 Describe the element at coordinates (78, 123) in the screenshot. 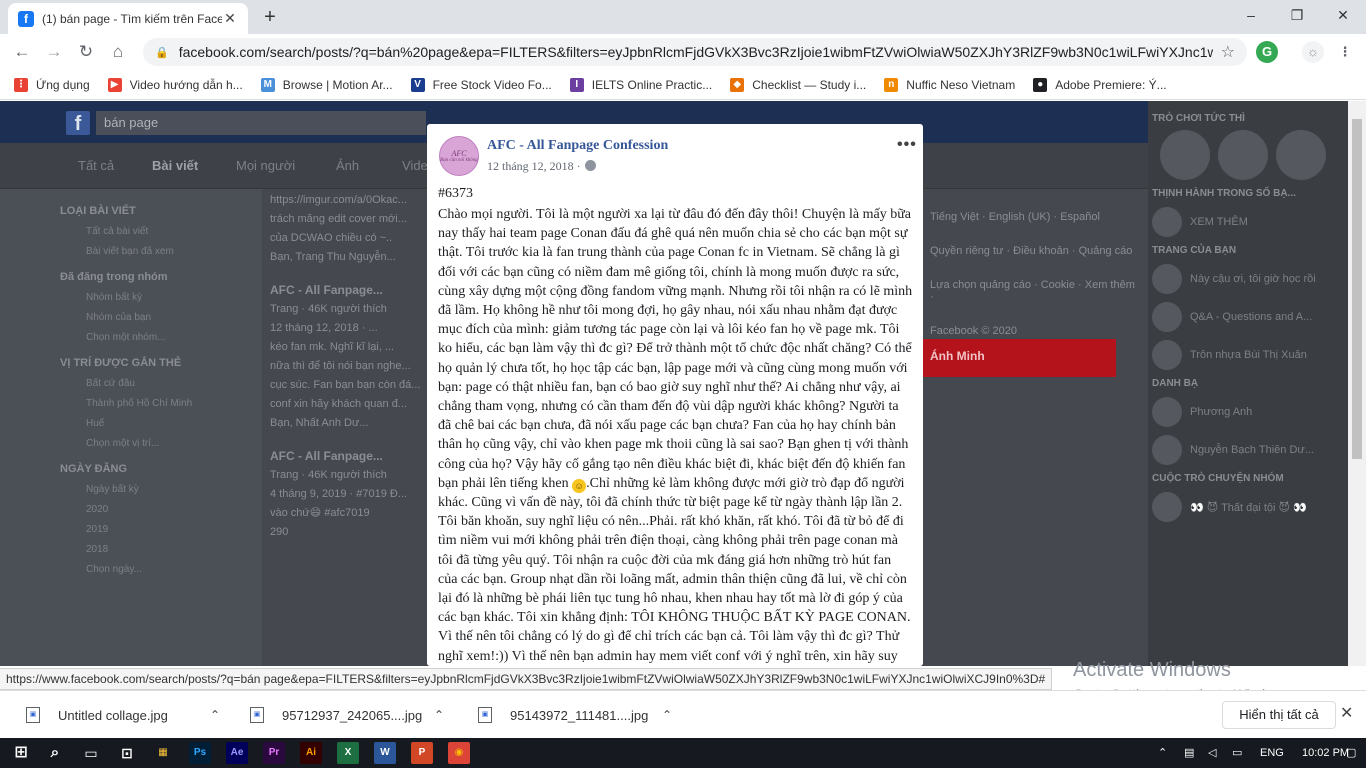

I see `facebook-logo-icon: f` at that location.